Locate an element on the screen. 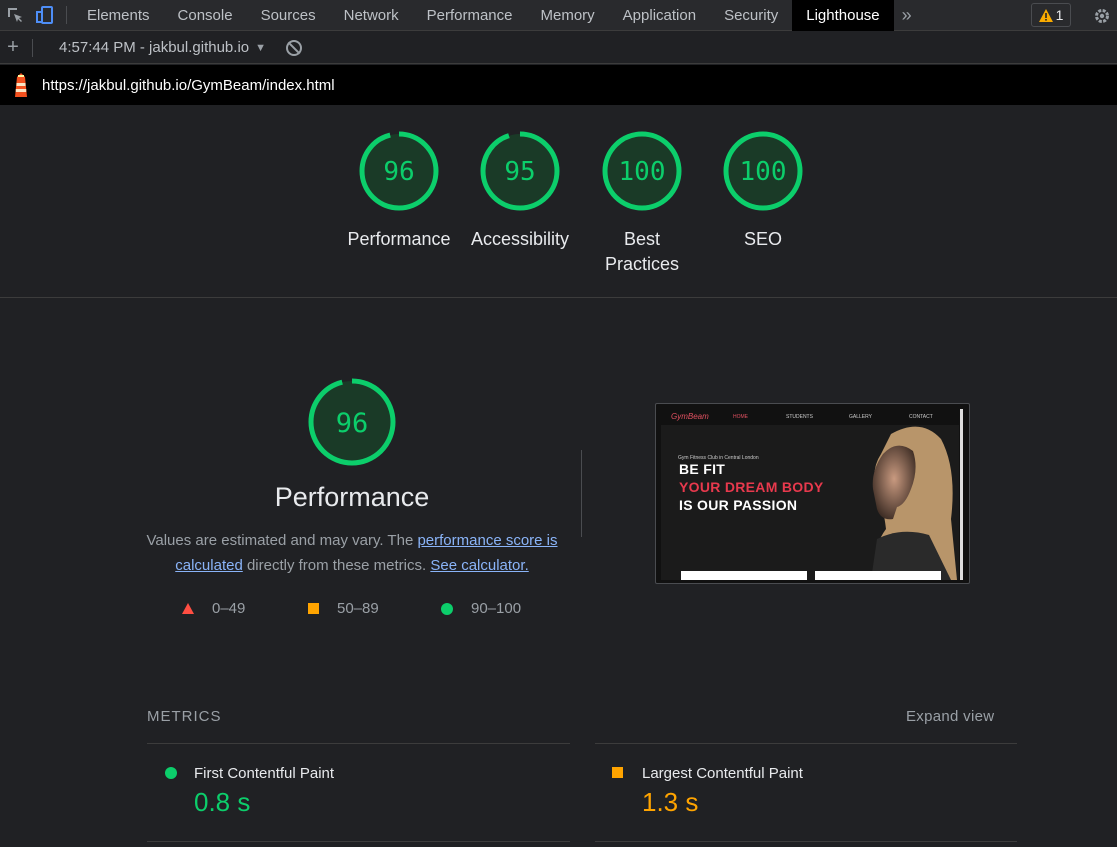 This screenshot has width=1117, height=847. legend-label: 50–89 is located at coordinates (358, 608).